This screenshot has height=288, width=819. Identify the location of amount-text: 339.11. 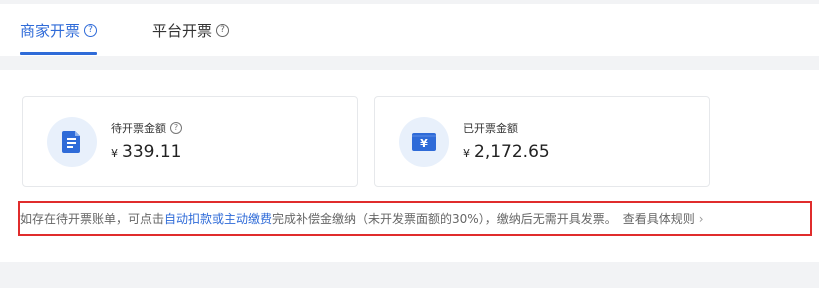
(152, 152).